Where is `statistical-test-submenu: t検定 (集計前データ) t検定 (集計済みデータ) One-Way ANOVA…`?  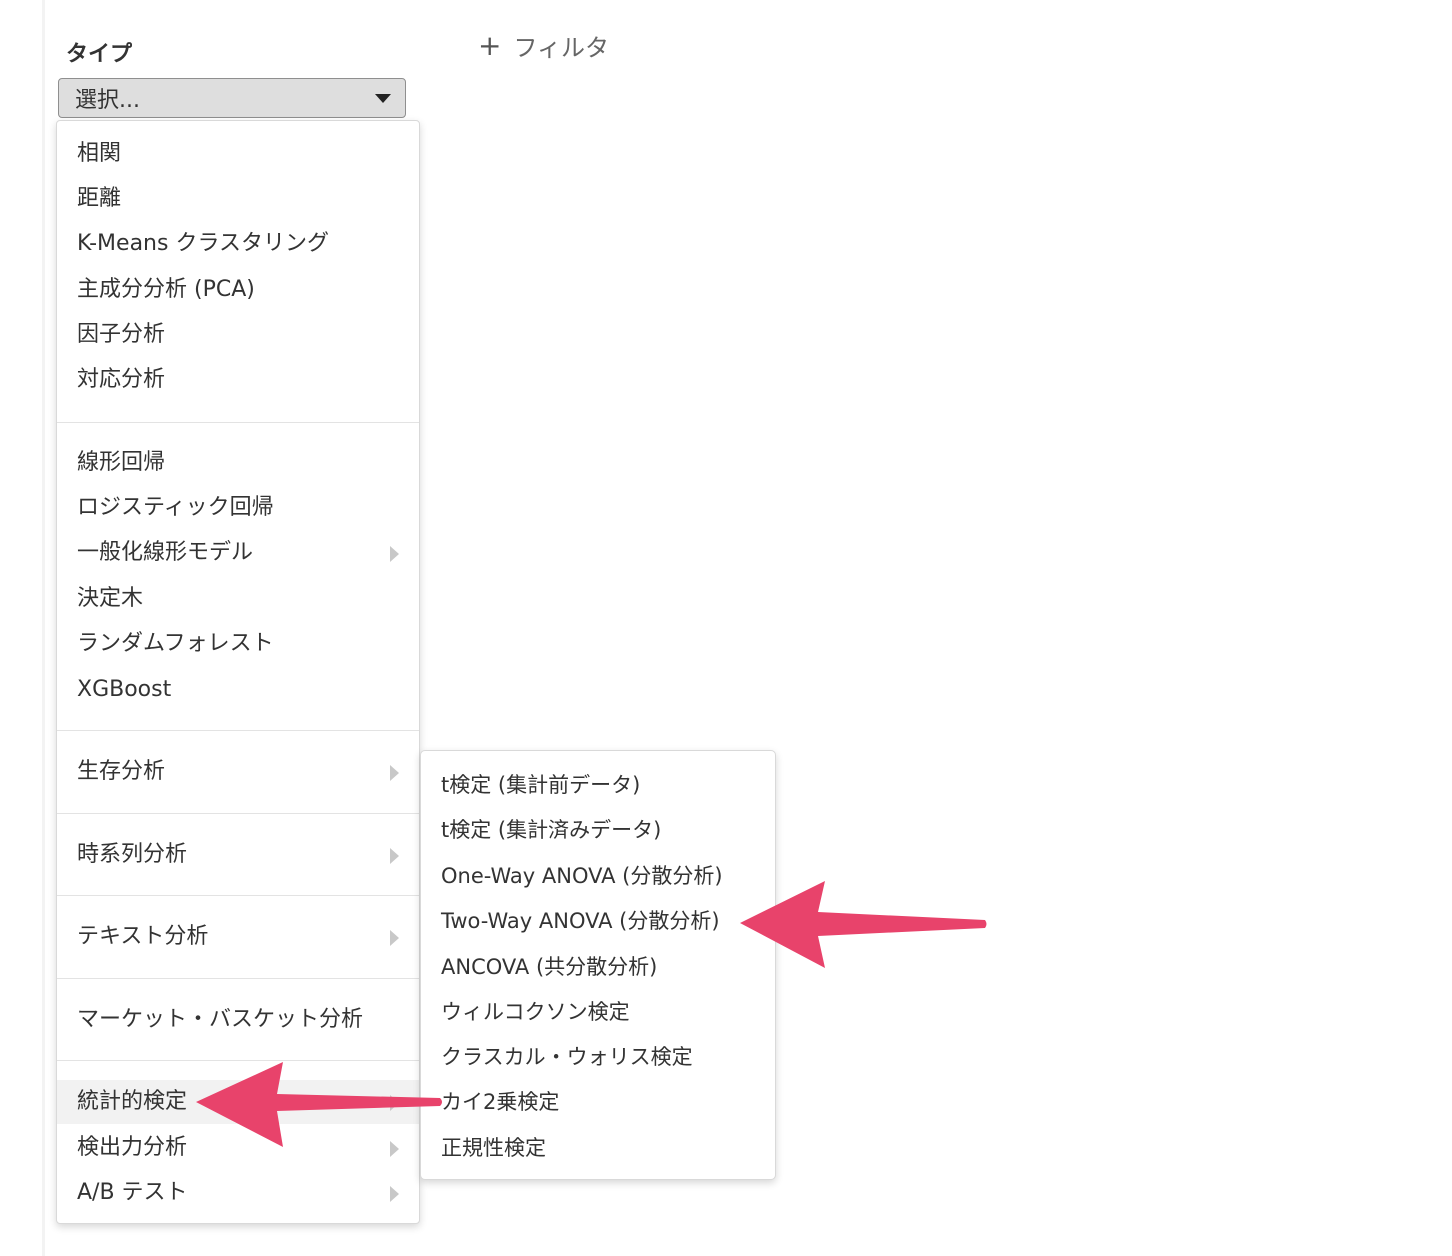
statistical-test-submenu: t検定 (集計前データ) t検定 (集計済みデータ) One-Way ANOVA… is located at coordinates (598, 965).